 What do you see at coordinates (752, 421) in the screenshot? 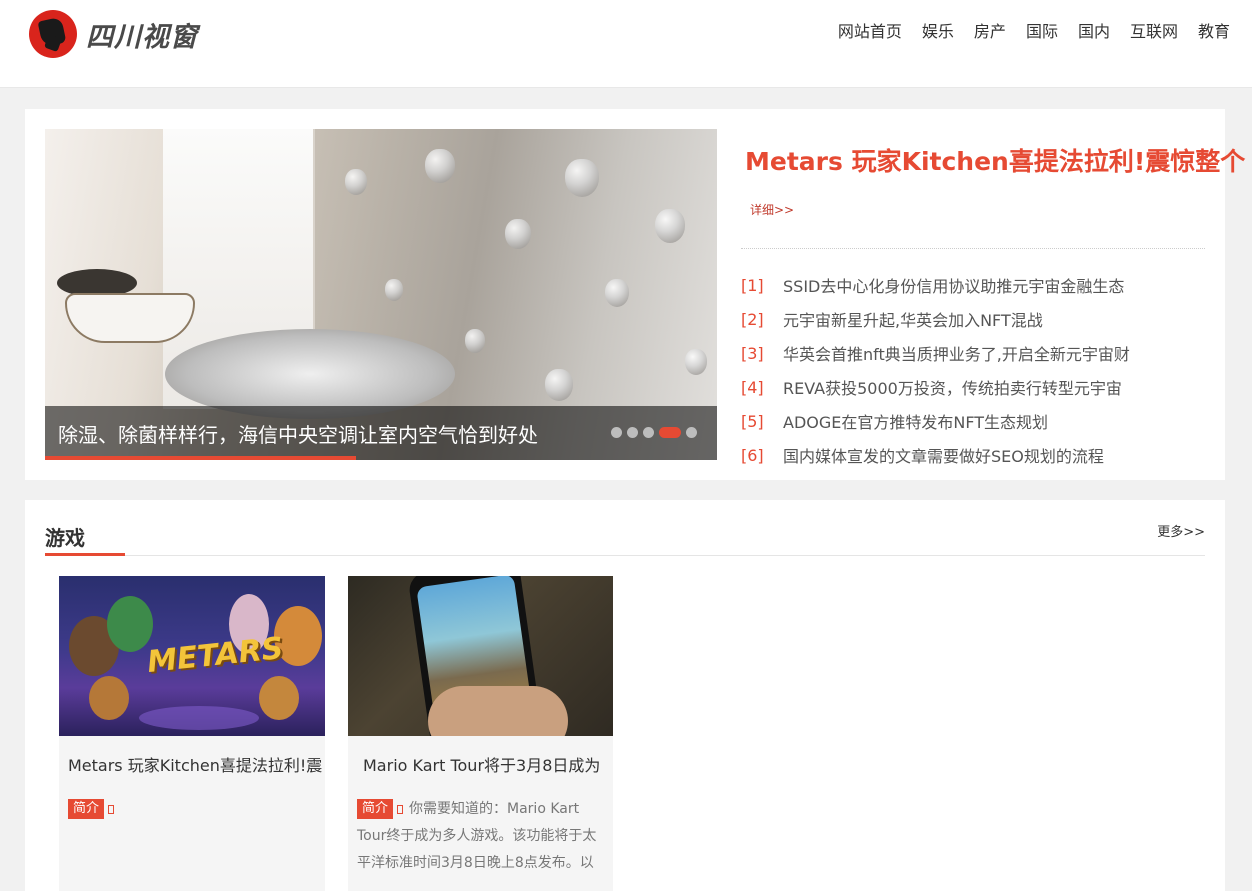
I see `list-item-number: [5]` at bounding box center [752, 421].